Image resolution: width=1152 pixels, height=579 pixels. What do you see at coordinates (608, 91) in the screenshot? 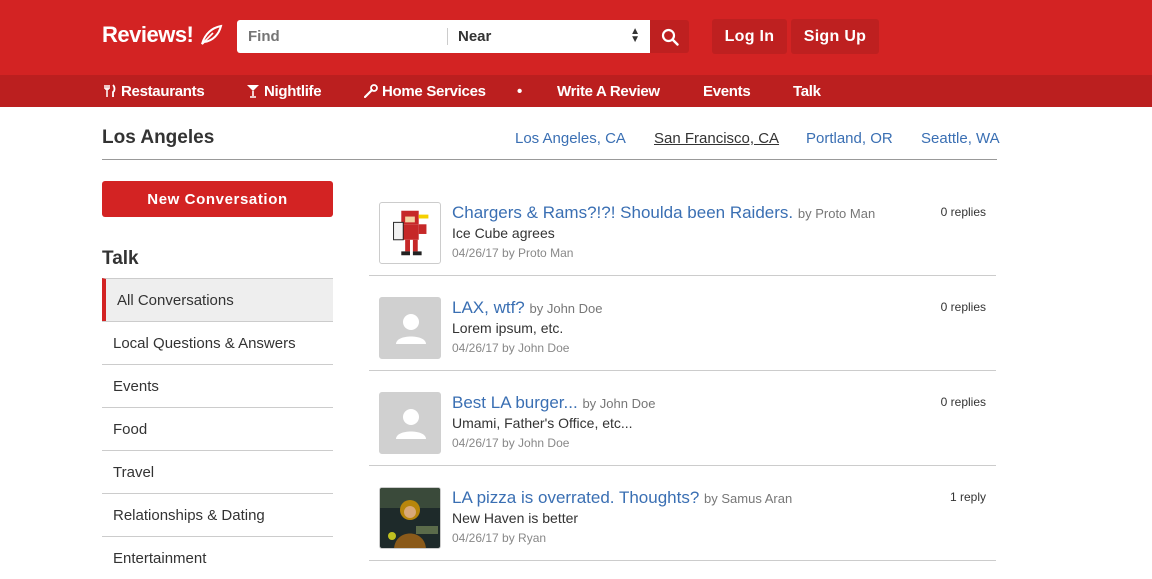
I see `nav-write-review: Write A Review` at bounding box center [608, 91].